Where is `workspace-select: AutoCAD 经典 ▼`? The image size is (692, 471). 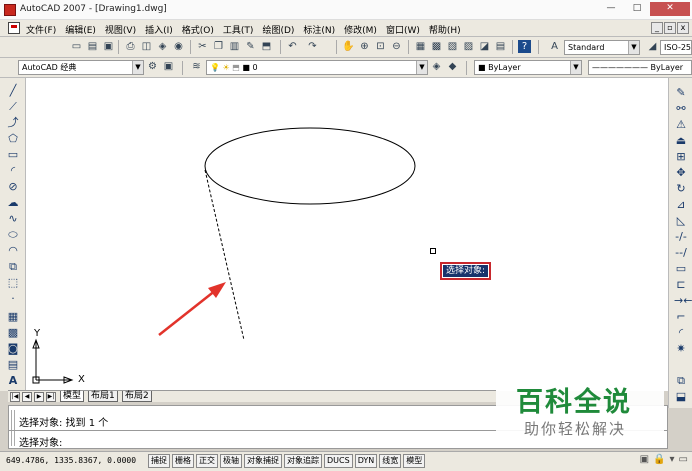
workspace-select: AutoCAD 经典 ▼ is located at coordinates (81, 67).